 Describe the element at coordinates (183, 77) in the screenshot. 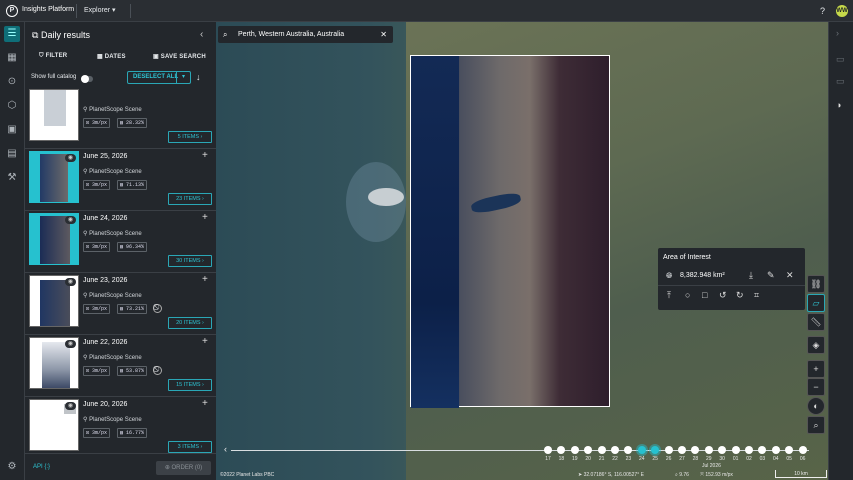

I see `deselect-caret-icon: ▾` at that location.